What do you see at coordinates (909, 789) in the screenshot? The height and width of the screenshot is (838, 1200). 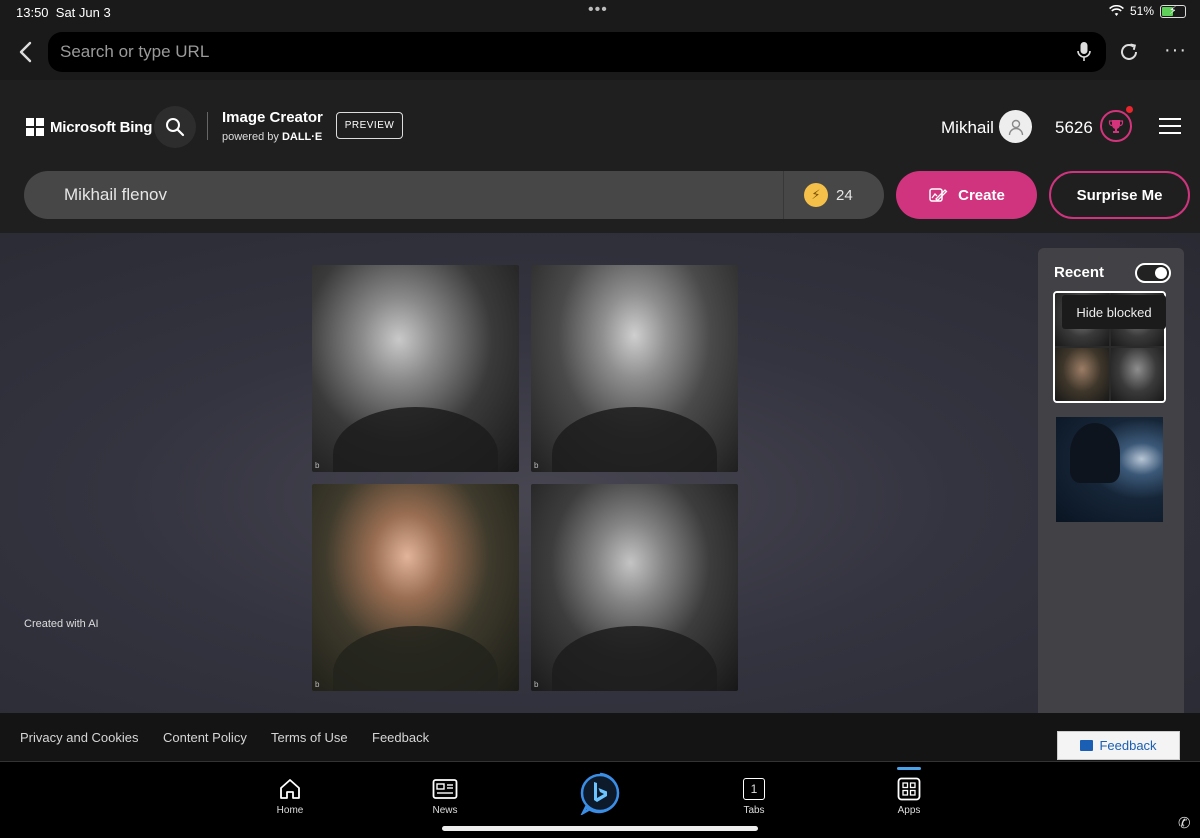 I see `apps-icon` at bounding box center [909, 789].